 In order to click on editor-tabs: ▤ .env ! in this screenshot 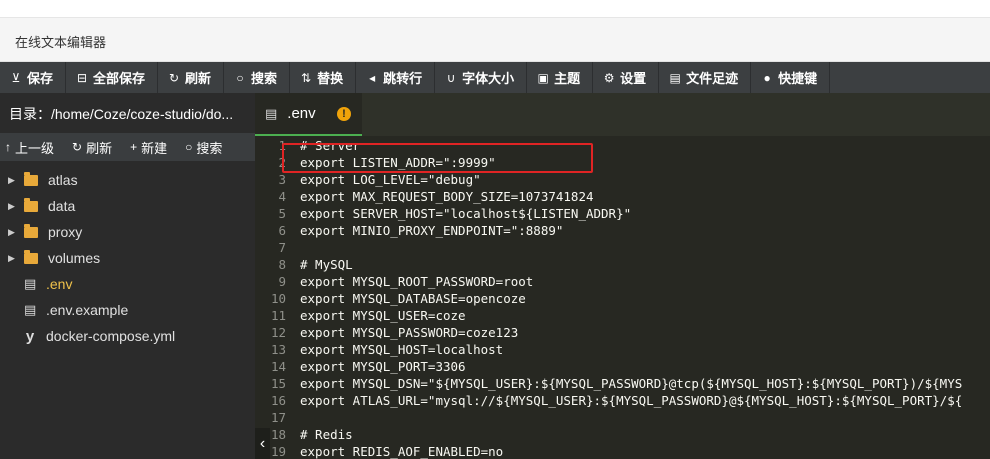, I will do `click(622, 114)`.